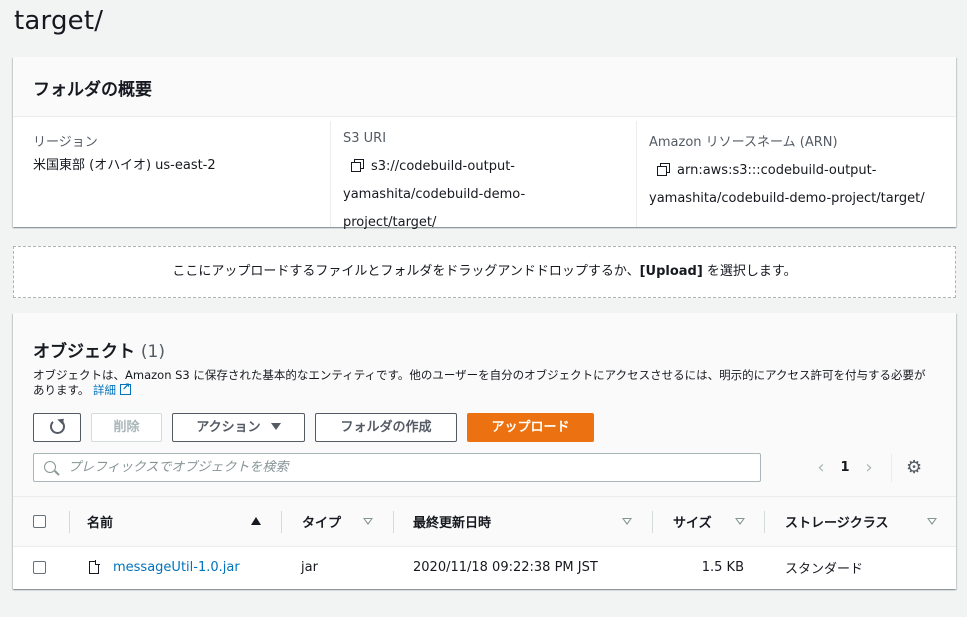 This screenshot has width=967, height=617. I want to click on column-header-modified: 最終更新日時, so click(452, 521).